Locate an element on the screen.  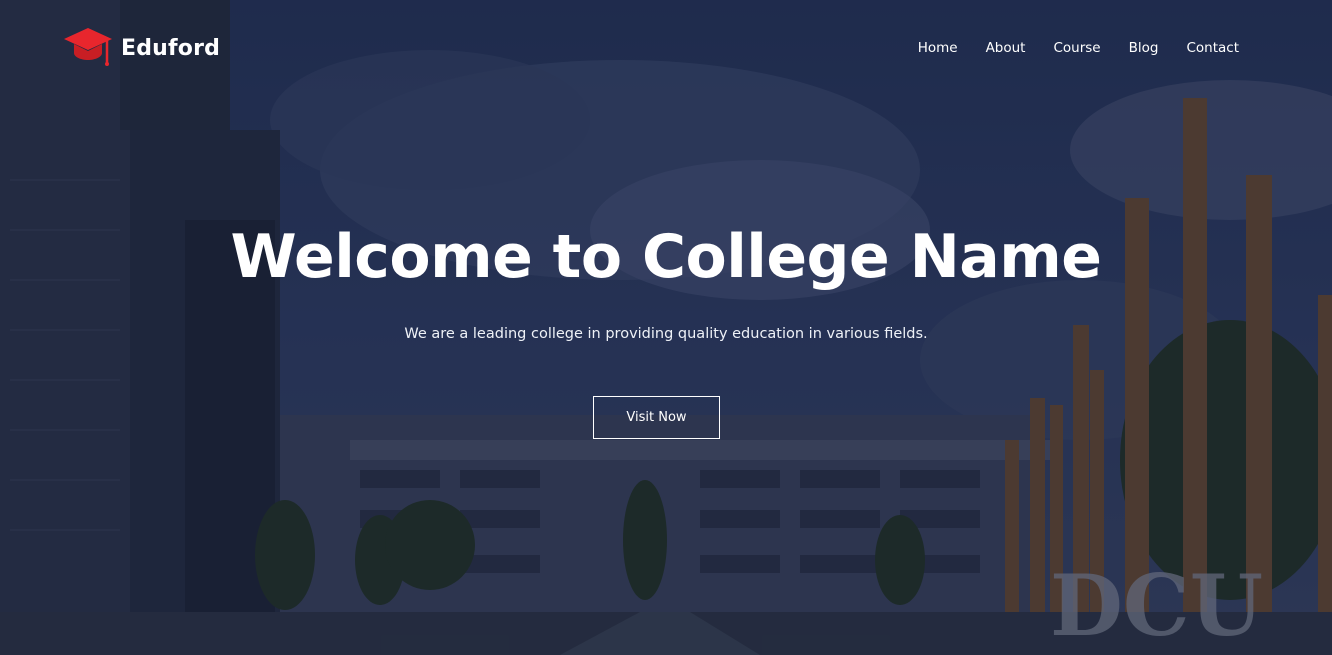
main-nav: Home About Course Blog Contact is located at coordinates (1064, 48).